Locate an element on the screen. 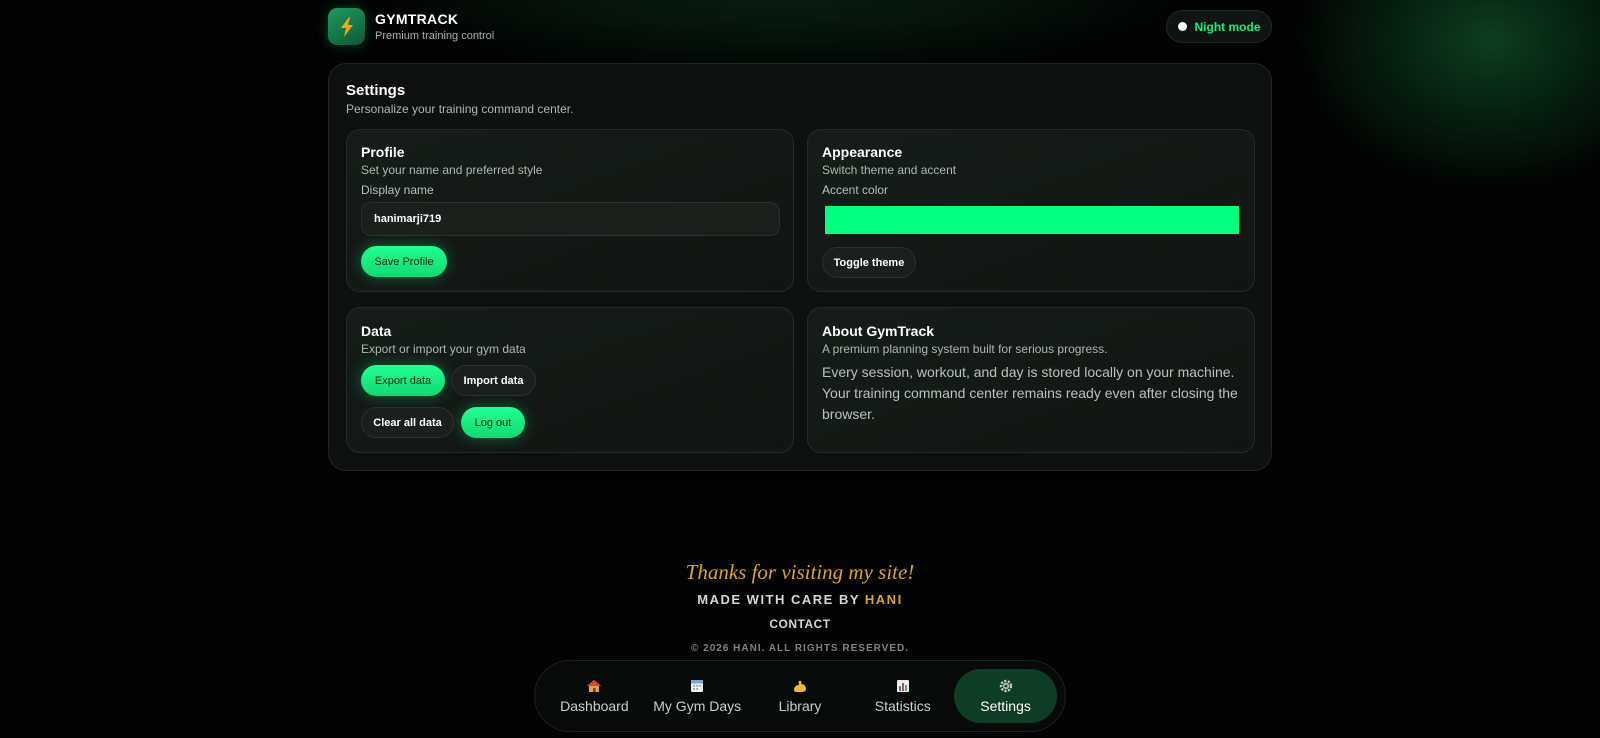  house-icon is located at coordinates (594, 685).